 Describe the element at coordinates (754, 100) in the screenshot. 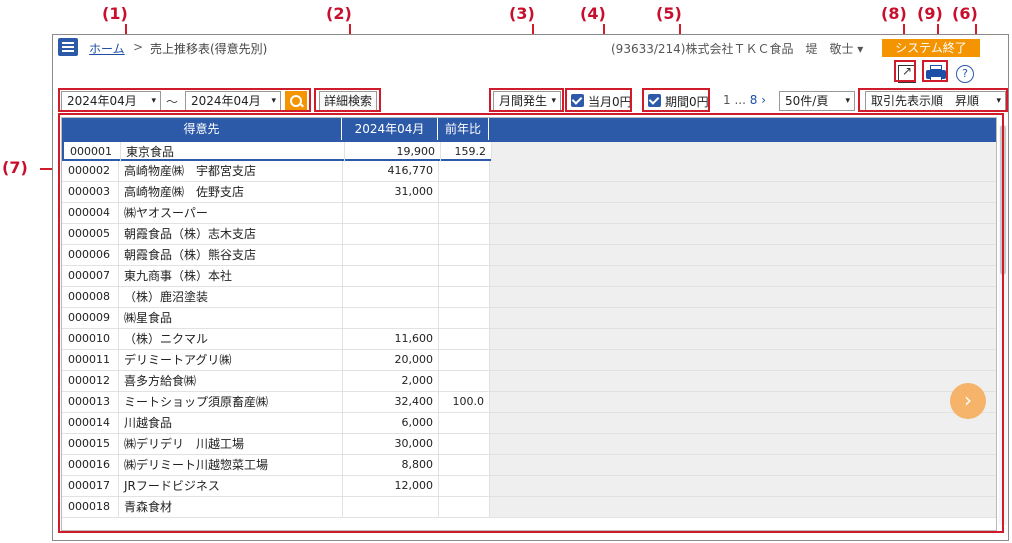

I see `pager-last-page: 8` at that location.